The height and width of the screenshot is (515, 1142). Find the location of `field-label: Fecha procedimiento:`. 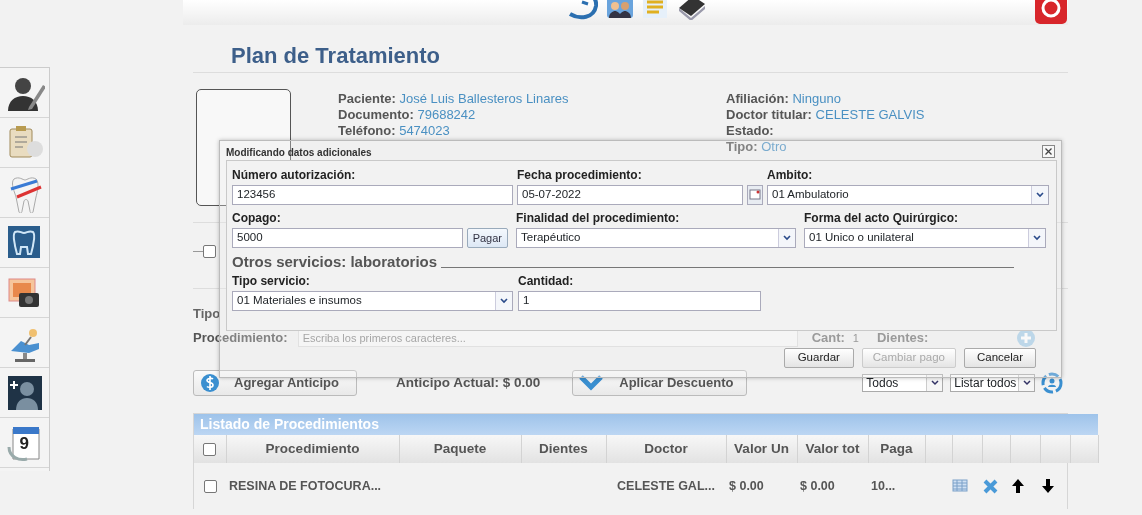

field-label: Fecha procedimiento: is located at coordinates (580, 175).